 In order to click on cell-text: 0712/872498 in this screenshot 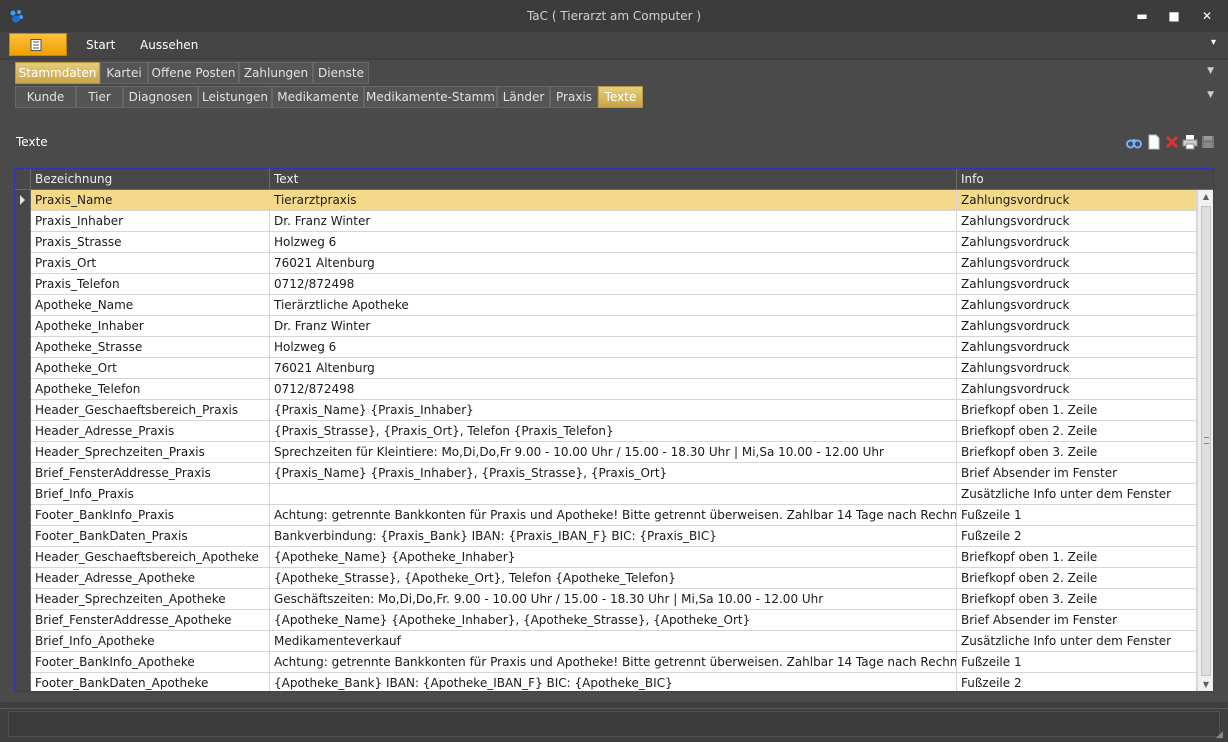, I will do `click(613, 389)`.